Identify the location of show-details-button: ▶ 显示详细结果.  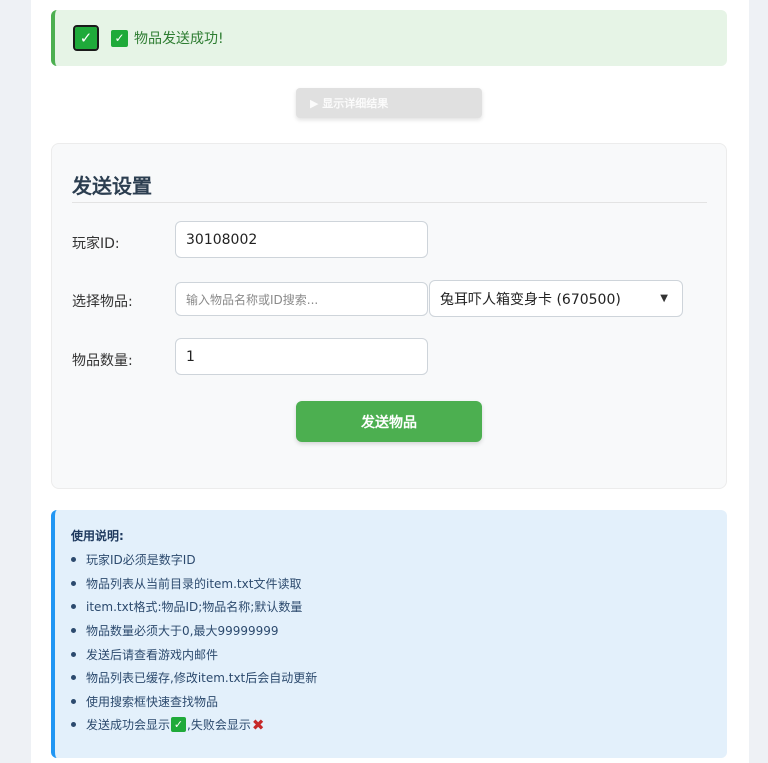
(389, 103).